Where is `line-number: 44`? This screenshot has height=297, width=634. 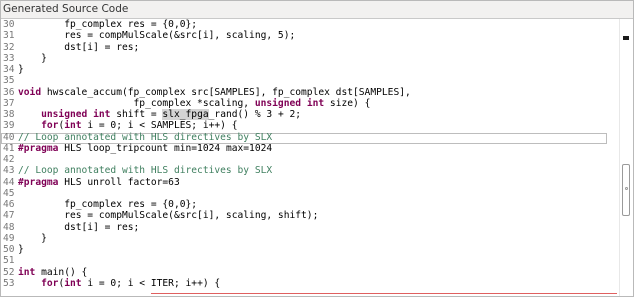 line-number: 44 is located at coordinates (9, 182).